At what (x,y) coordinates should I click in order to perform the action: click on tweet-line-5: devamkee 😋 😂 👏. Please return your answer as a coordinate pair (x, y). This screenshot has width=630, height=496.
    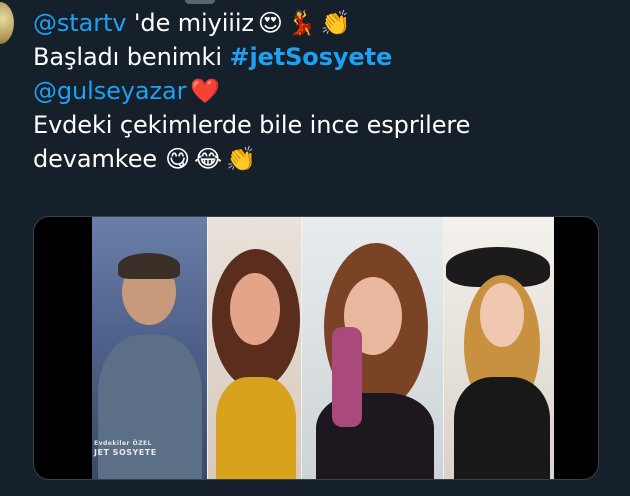
    Looking at the image, I should click on (328, 159).